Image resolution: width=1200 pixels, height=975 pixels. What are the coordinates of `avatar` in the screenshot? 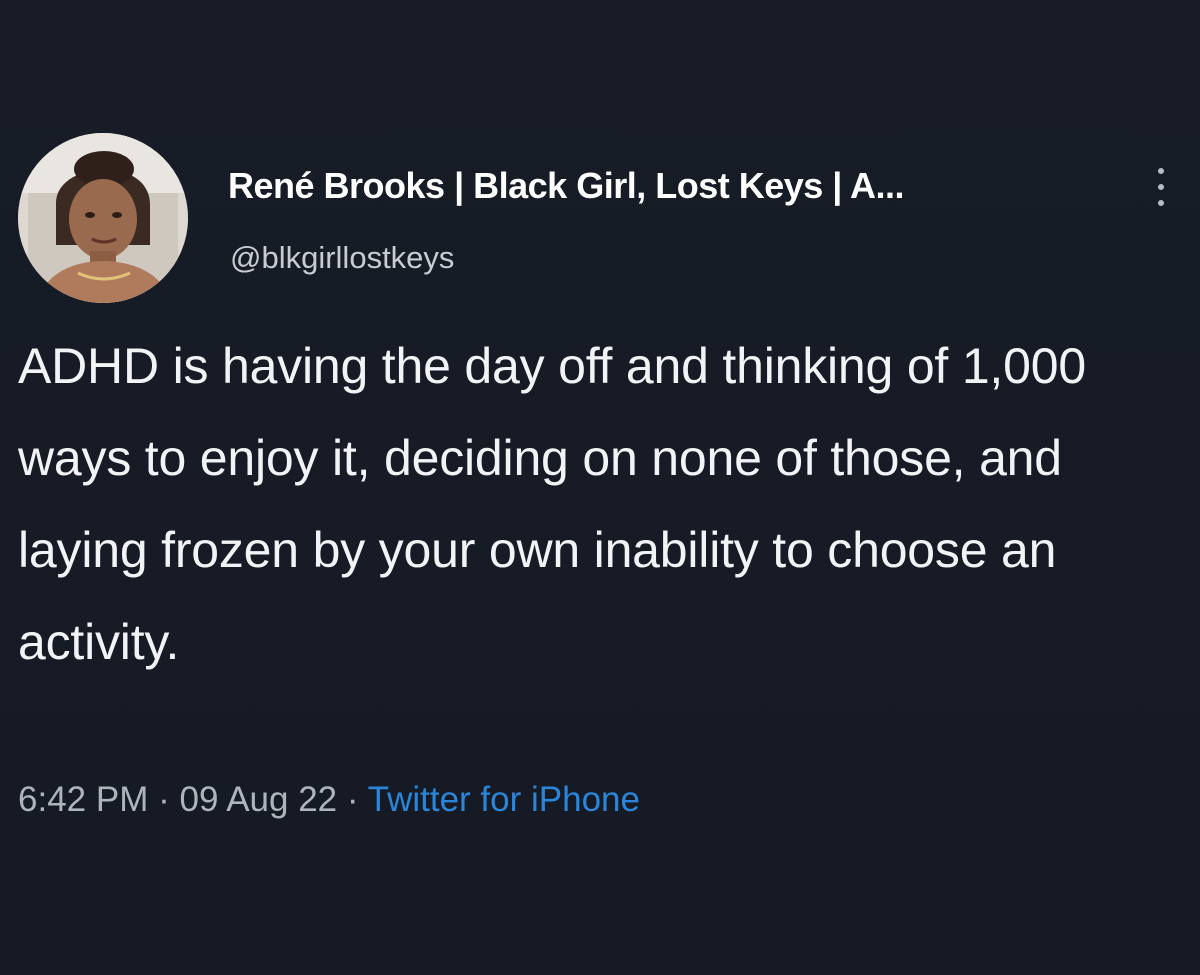 It's located at (103, 218).